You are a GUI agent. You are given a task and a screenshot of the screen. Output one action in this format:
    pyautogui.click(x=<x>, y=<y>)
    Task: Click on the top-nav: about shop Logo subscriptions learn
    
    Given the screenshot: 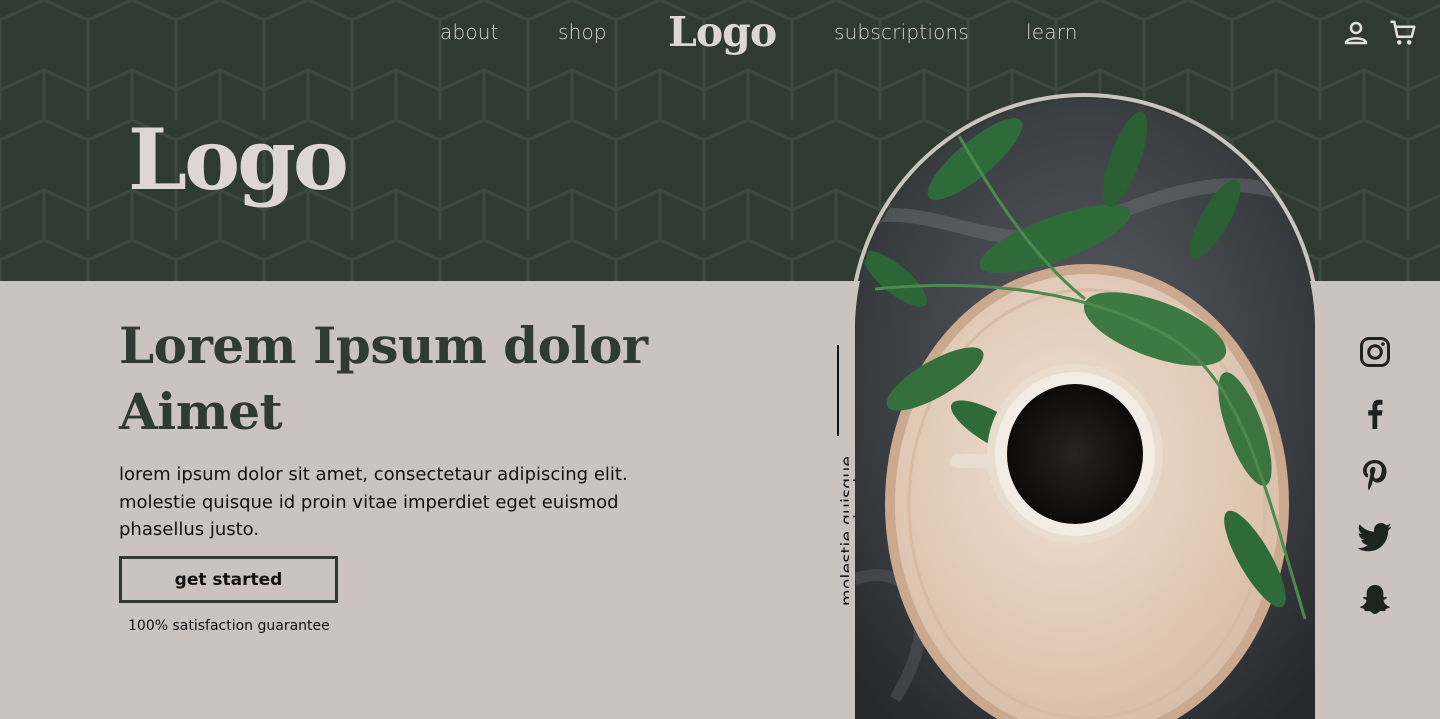 What is the action you would take?
    pyautogui.click(x=720, y=35)
    